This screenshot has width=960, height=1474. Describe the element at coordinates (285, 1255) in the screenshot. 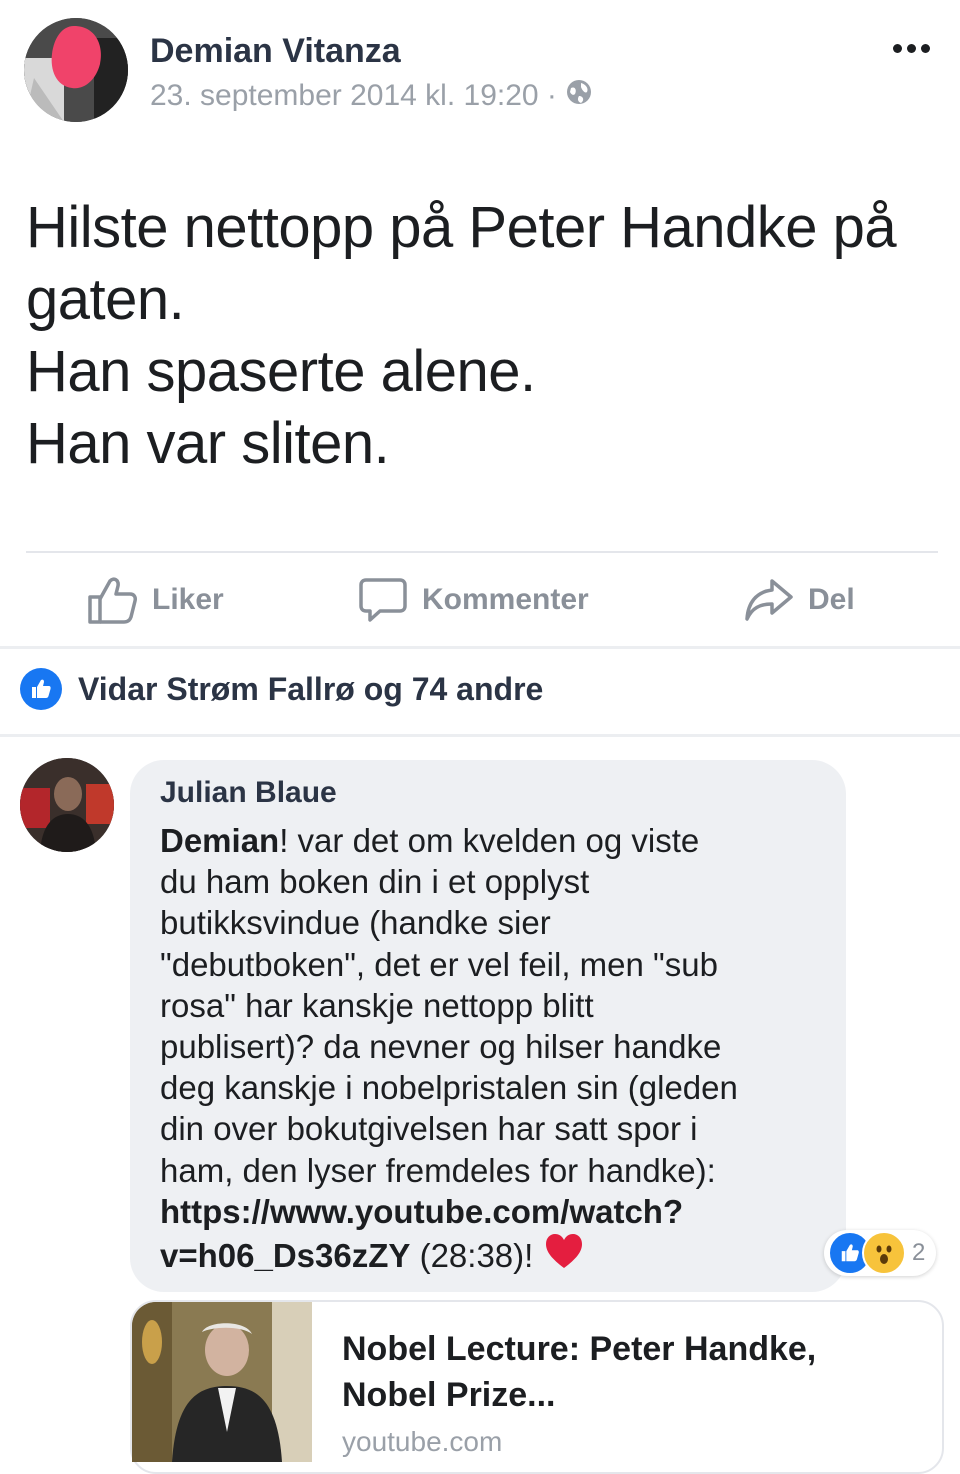

I see `comment-url-link: v=h06_Ds36zZY` at that location.